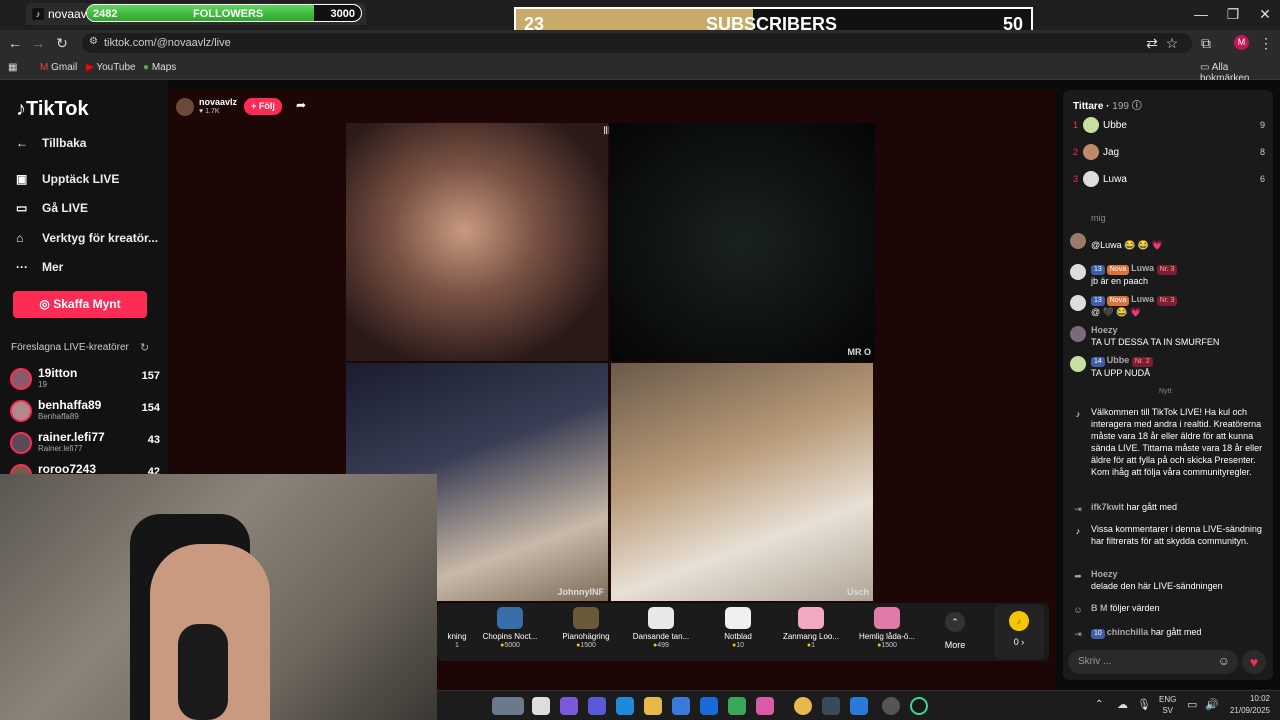 This screenshot has width=1280, height=720. Describe the element at coordinates (1192, 704) in the screenshot. I see `network-icon: ▭` at that location.